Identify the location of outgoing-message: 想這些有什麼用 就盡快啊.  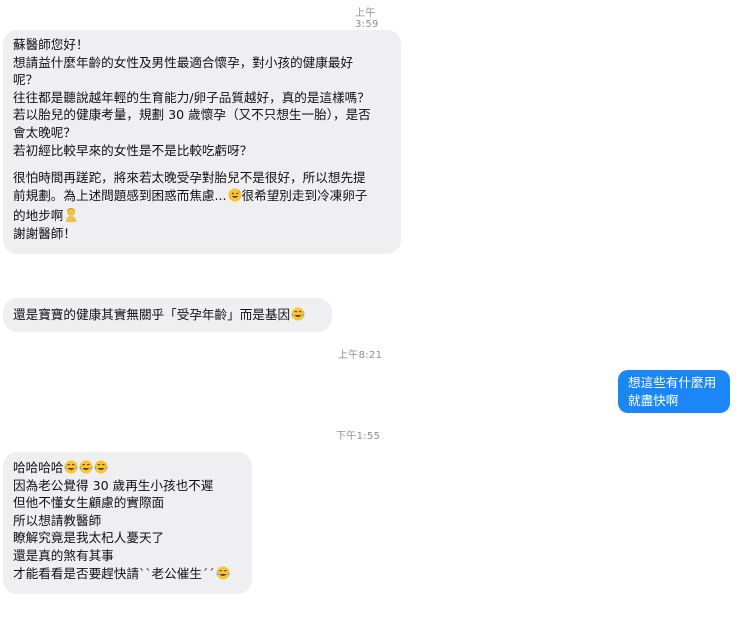
(674, 391).